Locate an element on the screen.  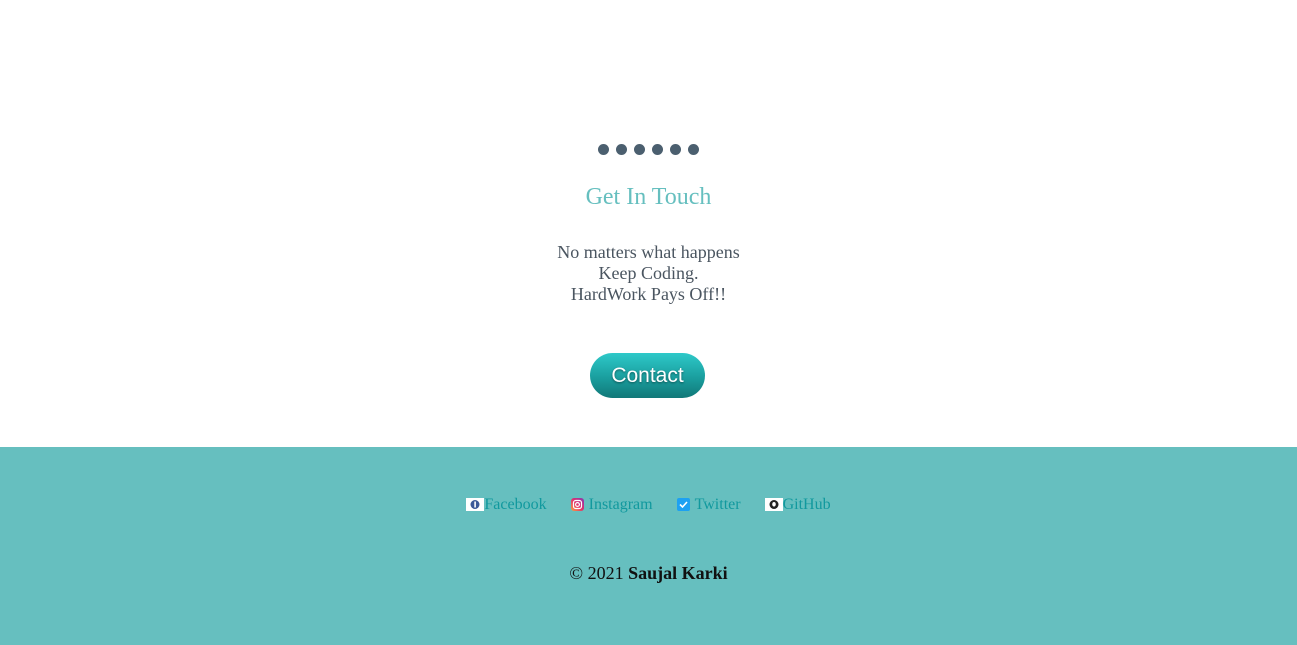
twitter-icon is located at coordinates (685, 504).